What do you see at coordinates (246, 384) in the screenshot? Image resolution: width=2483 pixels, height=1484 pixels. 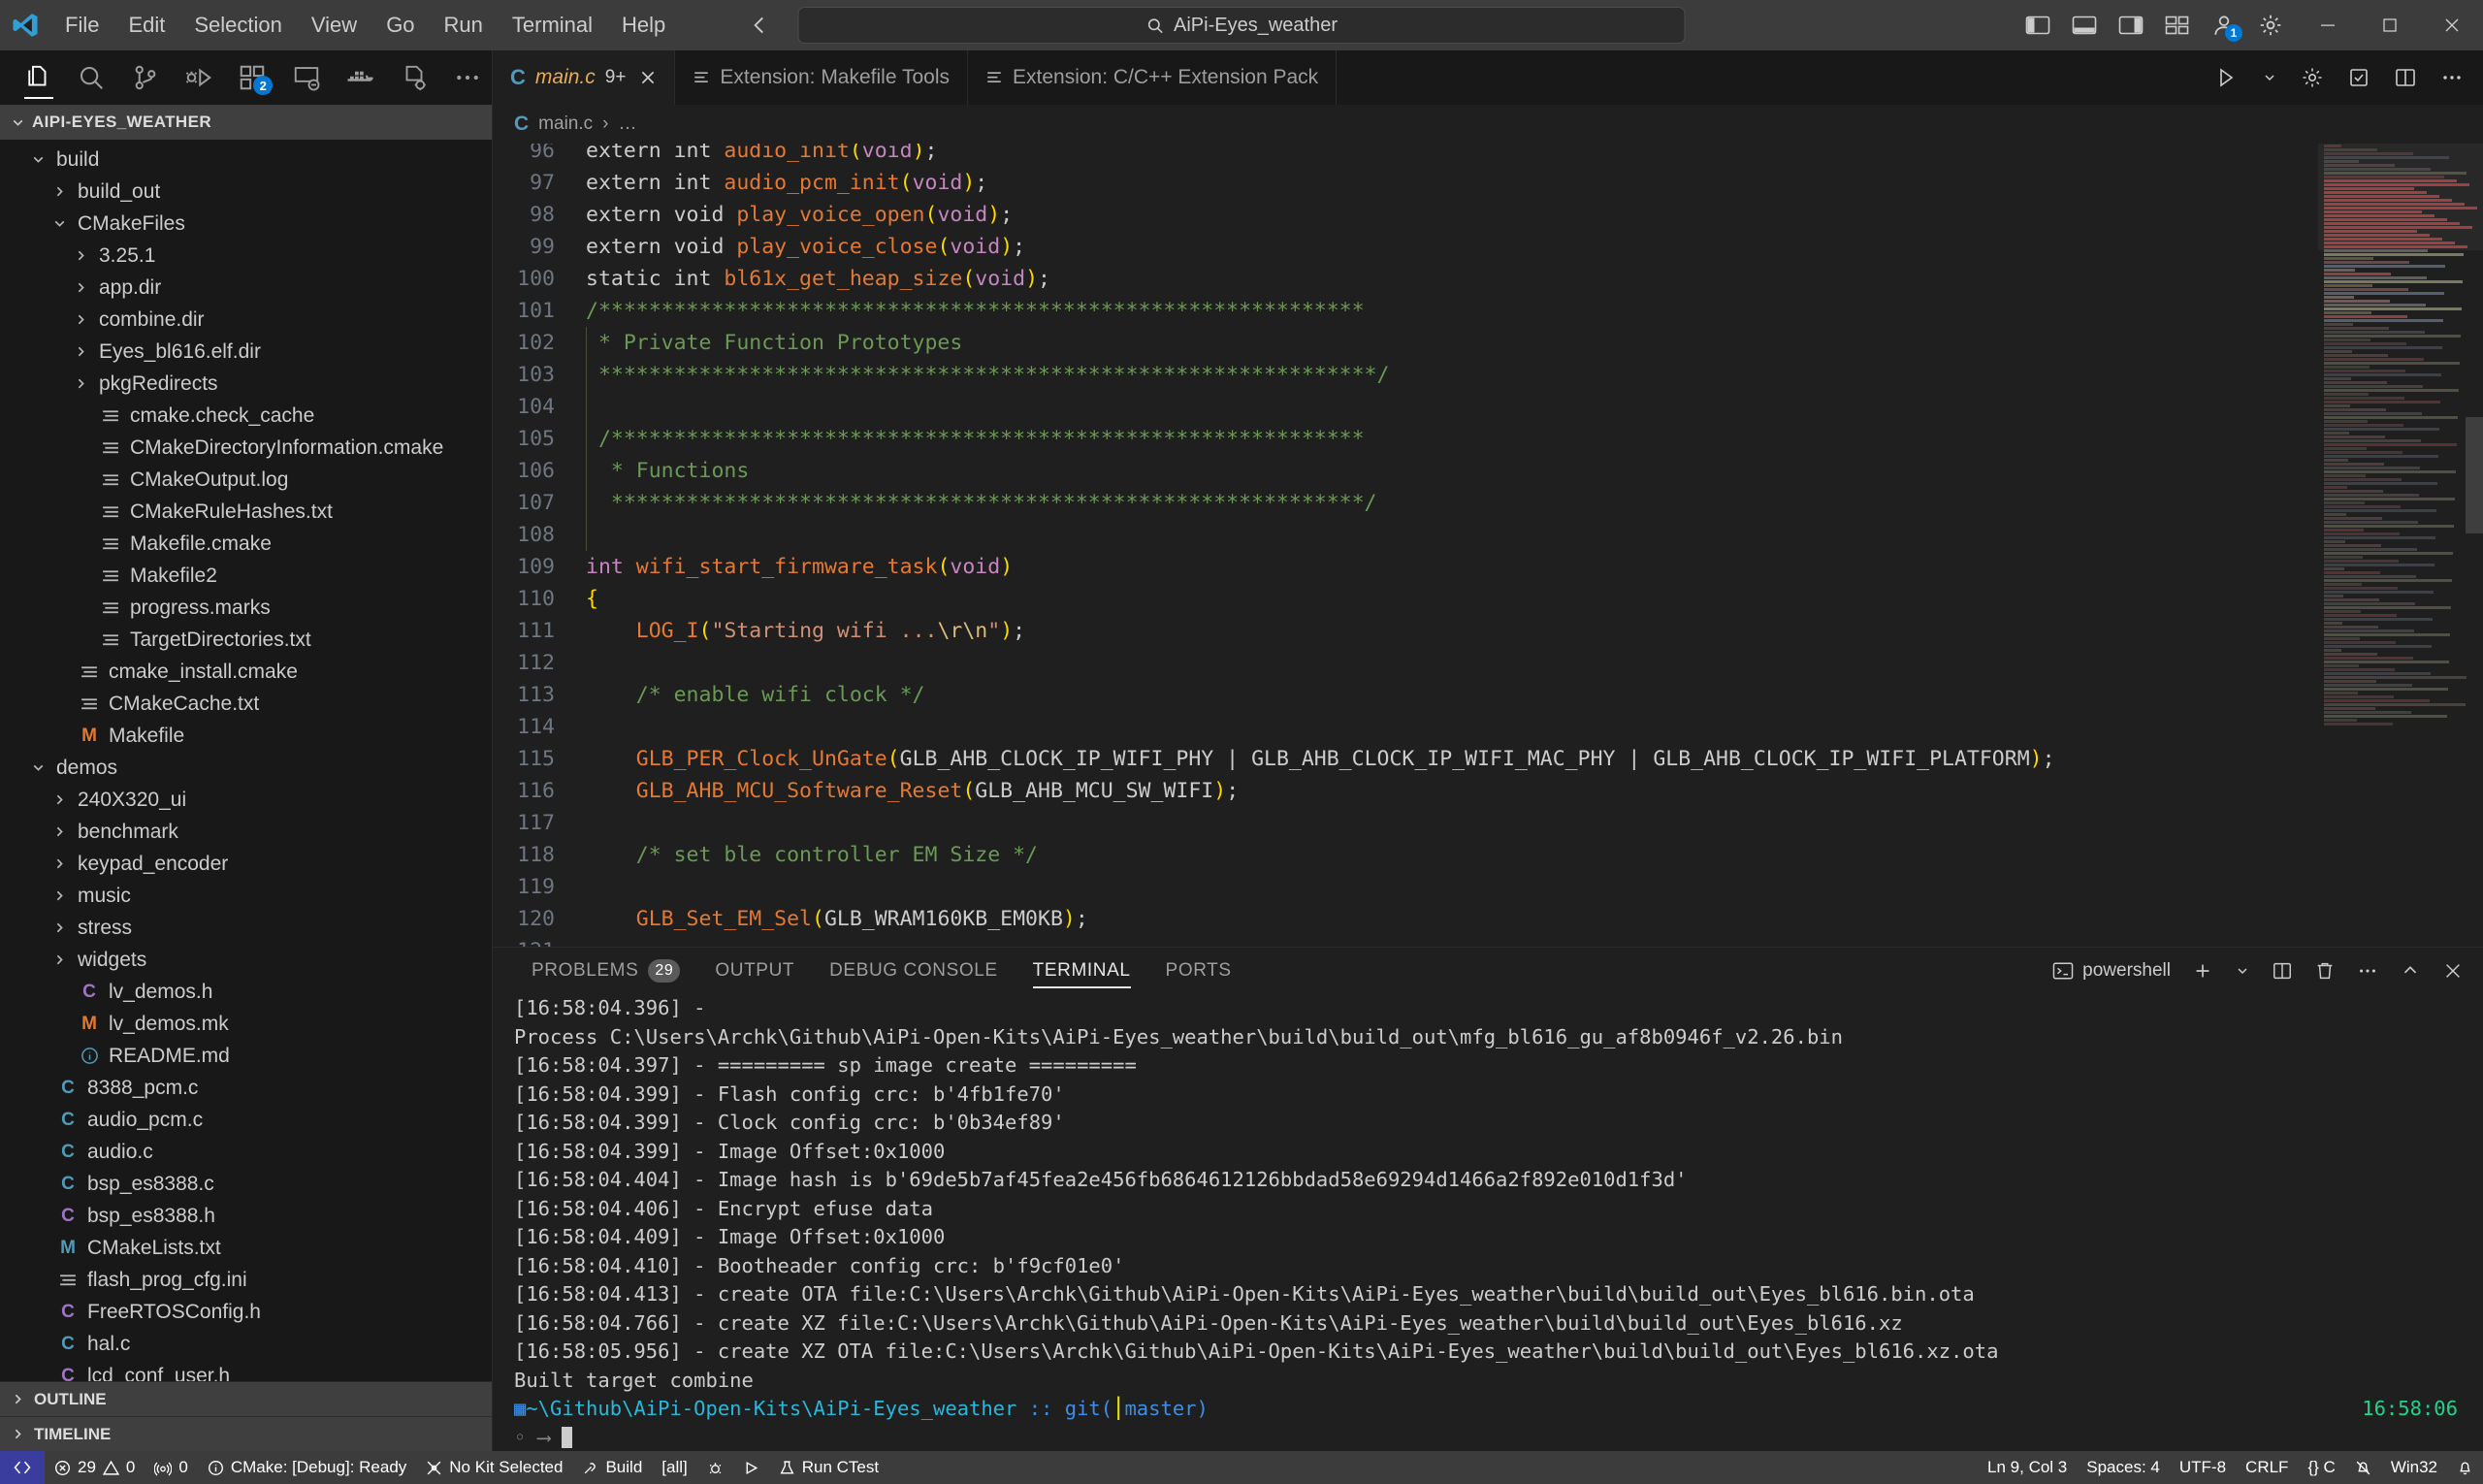 I see `tree-item: pkgRedirects` at bounding box center [246, 384].